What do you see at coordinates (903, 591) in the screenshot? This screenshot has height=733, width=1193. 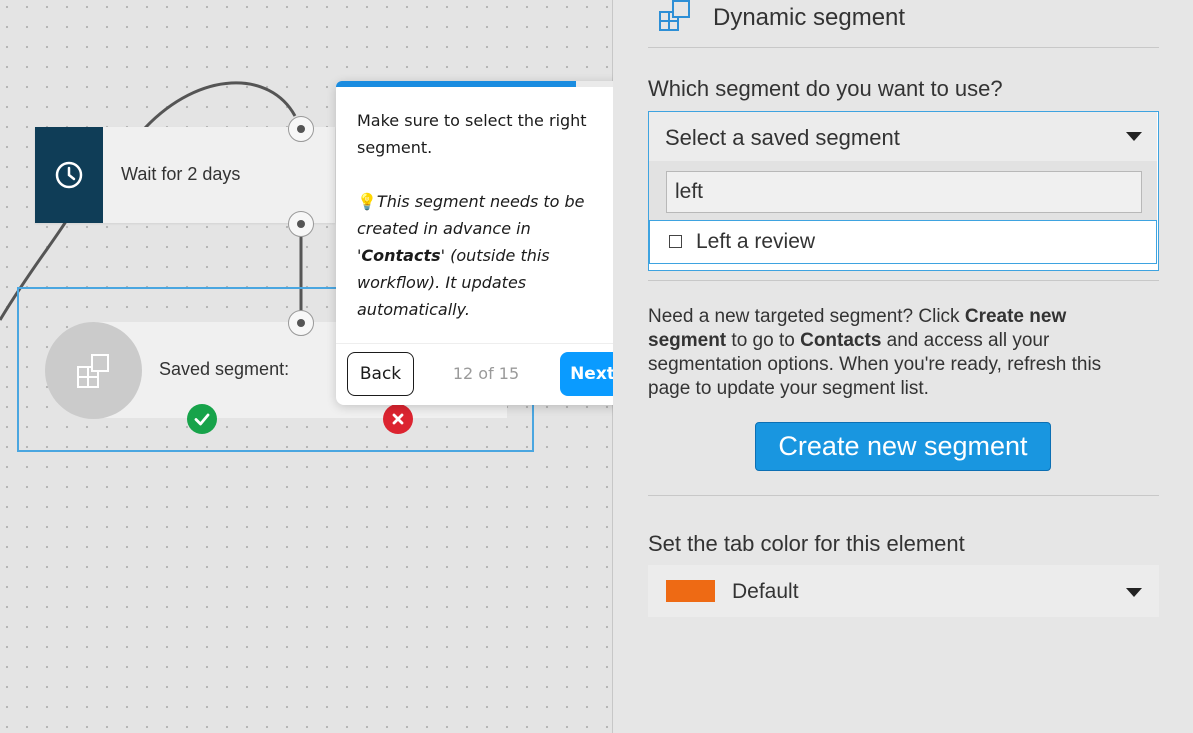 I see `tab-color-select: Default` at bounding box center [903, 591].